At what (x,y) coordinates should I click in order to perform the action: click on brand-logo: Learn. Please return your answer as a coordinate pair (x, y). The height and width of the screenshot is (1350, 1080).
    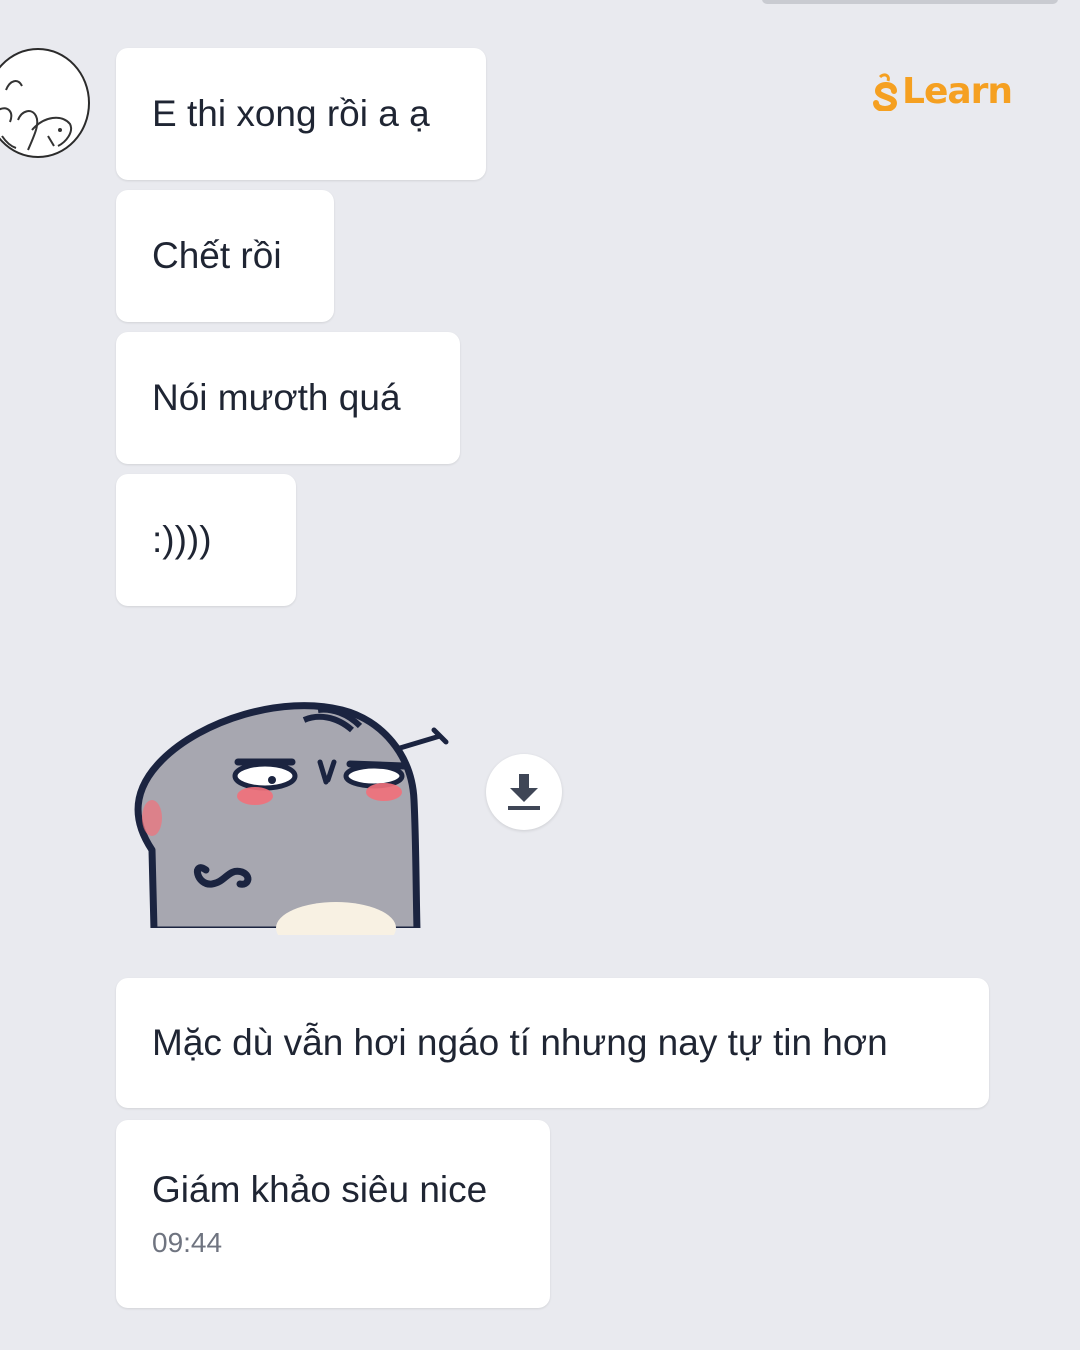
    Looking at the image, I should click on (942, 91).